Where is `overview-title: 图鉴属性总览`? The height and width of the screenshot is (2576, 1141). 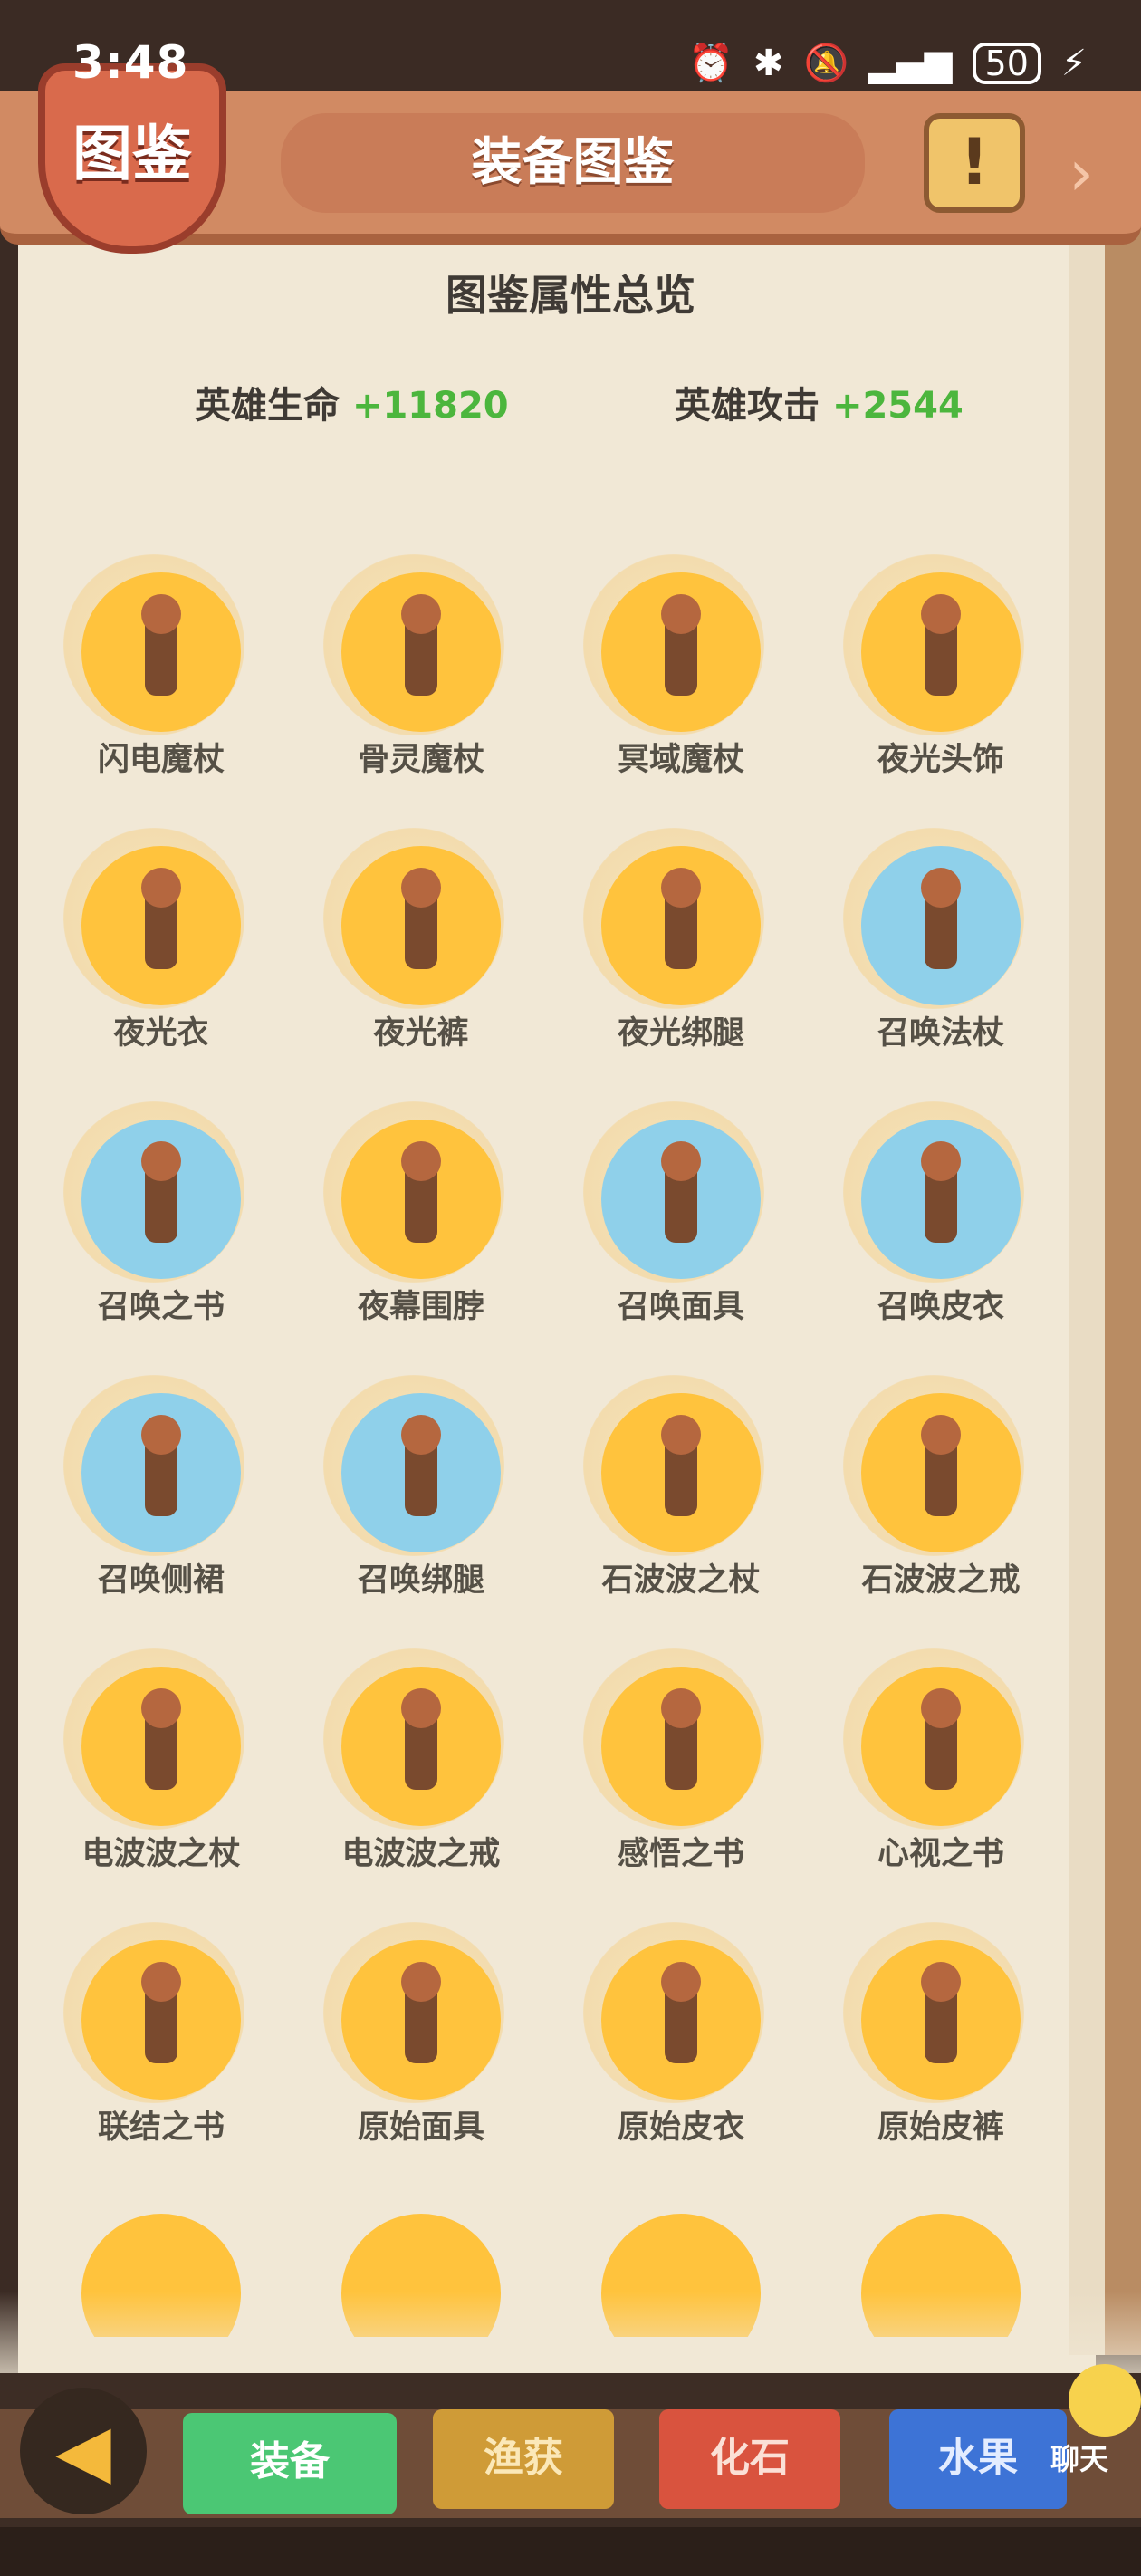
overview-title: 图鉴属性总览 is located at coordinates (570, 295).